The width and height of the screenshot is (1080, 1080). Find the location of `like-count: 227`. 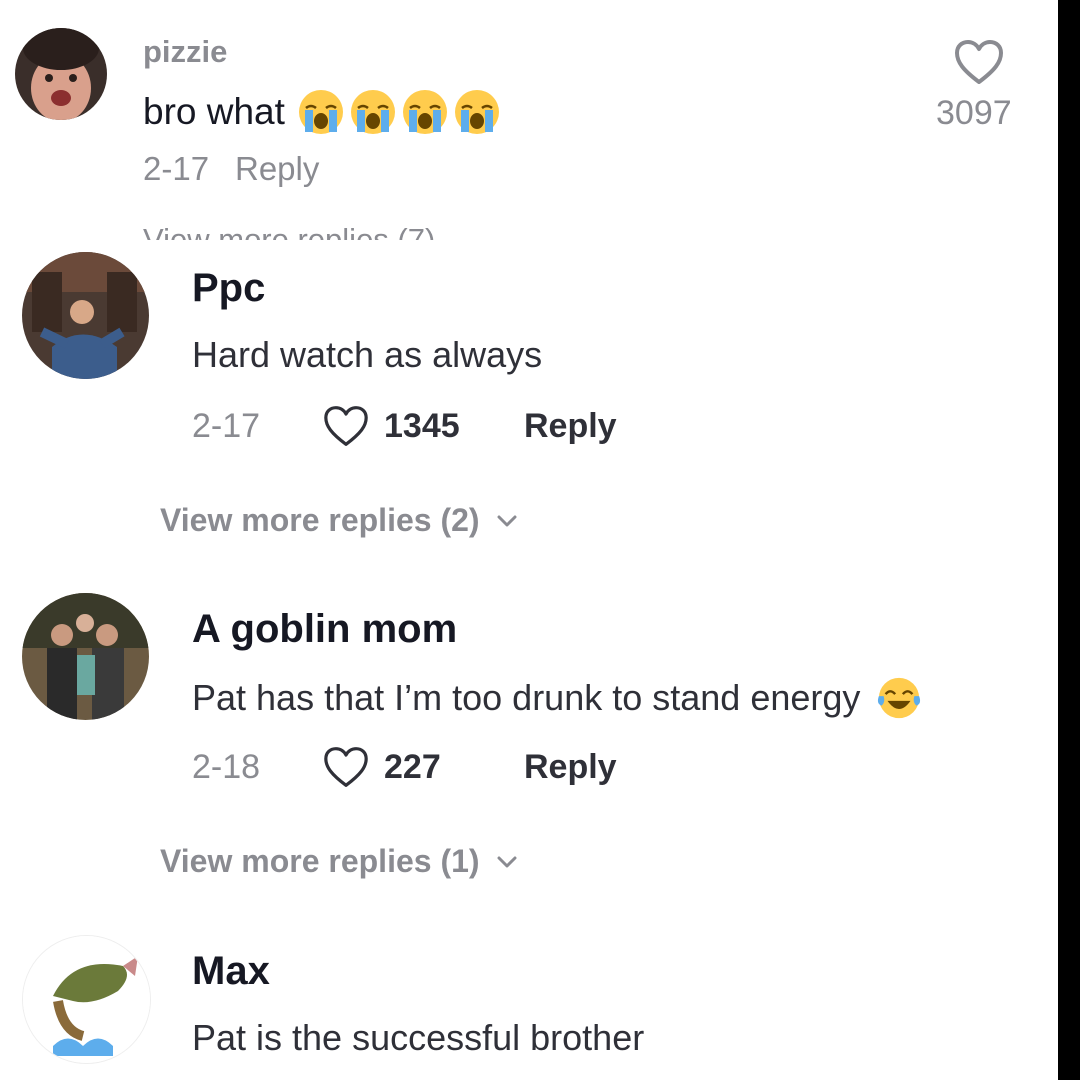

like-count: 227 is located at coordinates (412, 766).